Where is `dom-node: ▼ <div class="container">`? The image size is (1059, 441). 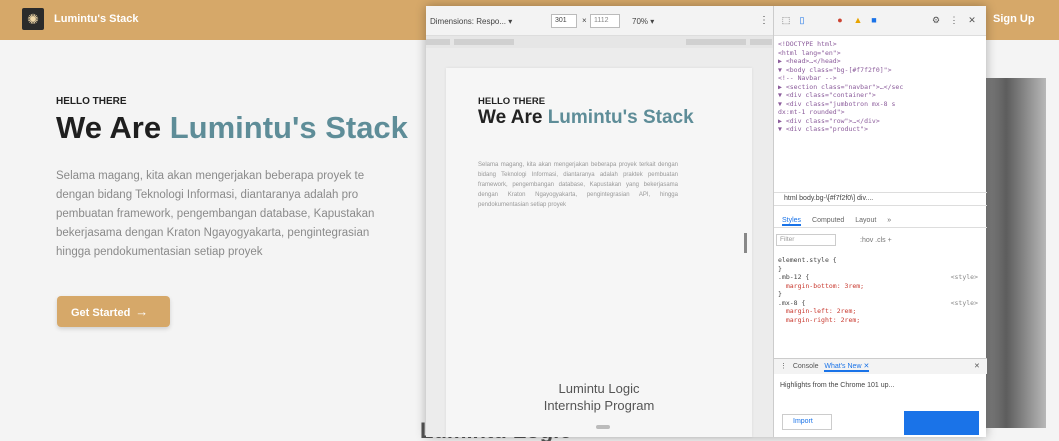 dom-node: ▼ <div class="container"> is located at coordinates (880, 95).